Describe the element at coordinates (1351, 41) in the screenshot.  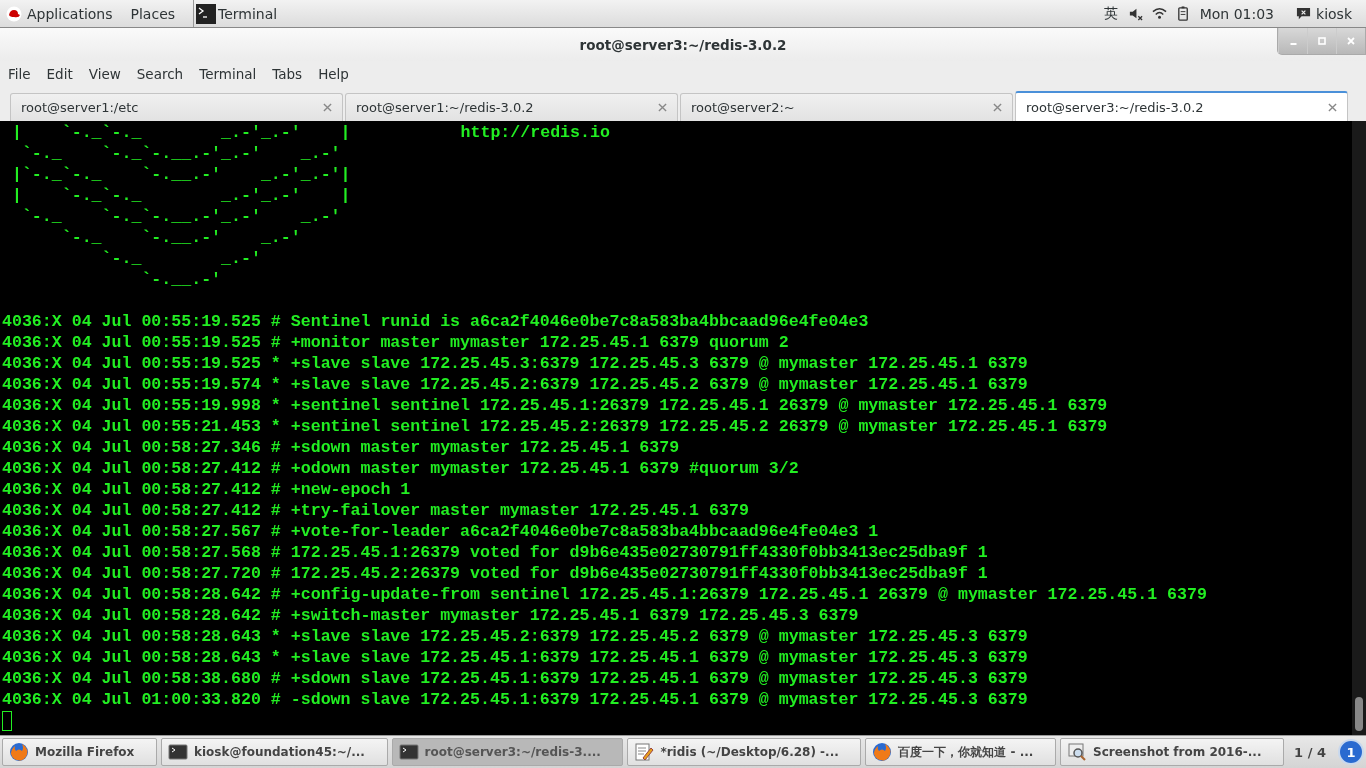
I see `close-icon` at that location.